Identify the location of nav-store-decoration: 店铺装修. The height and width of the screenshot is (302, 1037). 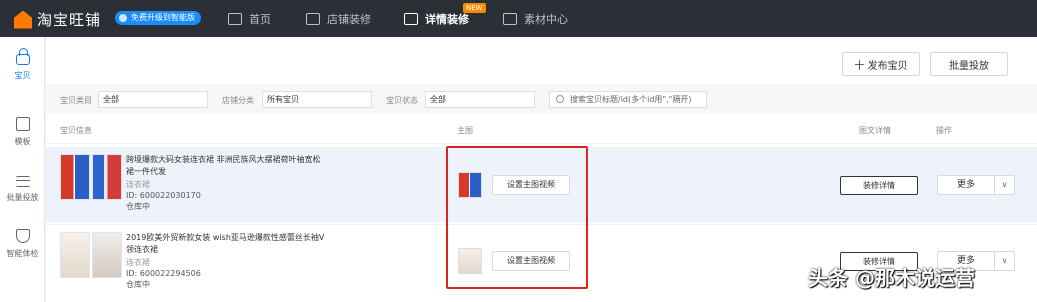
(338, 18).